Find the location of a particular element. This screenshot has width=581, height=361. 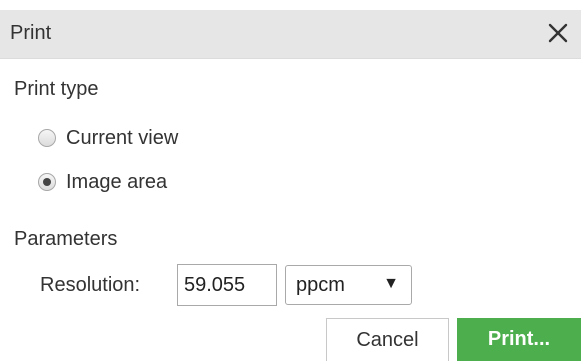

resolution-label: Resolution: is located at coordinates (90, 285).